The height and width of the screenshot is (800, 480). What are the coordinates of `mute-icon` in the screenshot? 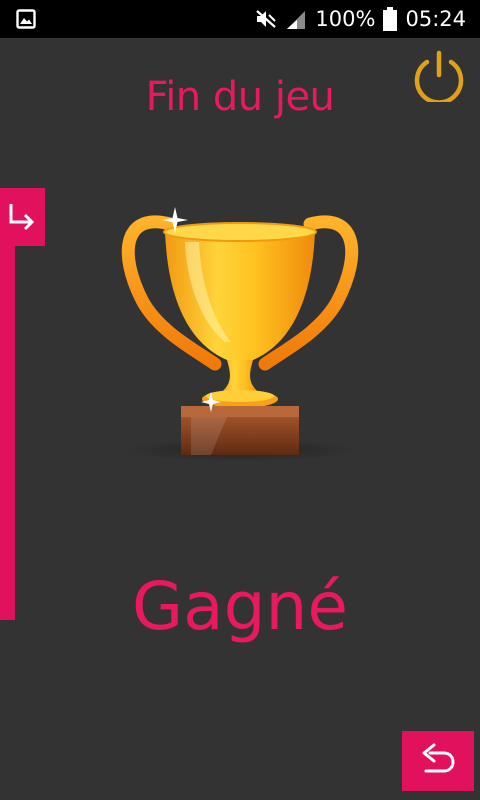 It's located at (266, 19).